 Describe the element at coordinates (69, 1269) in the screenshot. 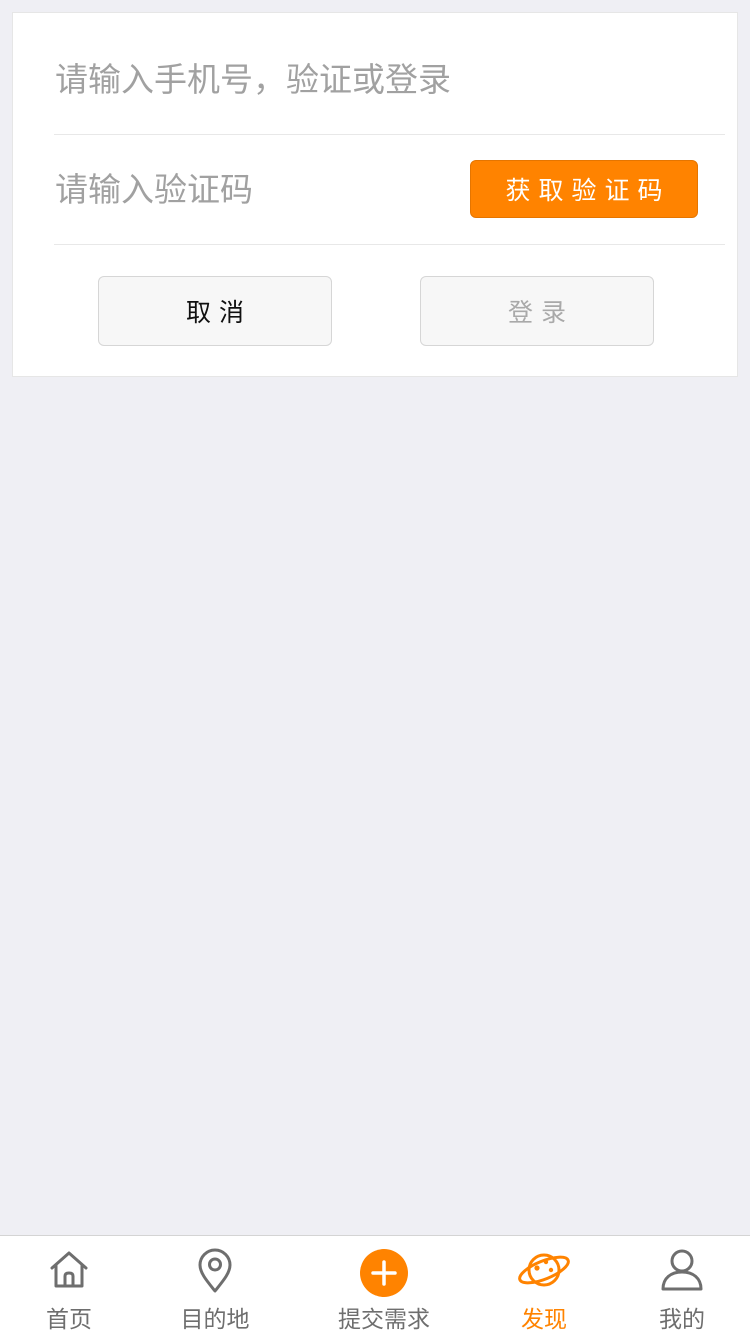

I see `home-icon` at that location.